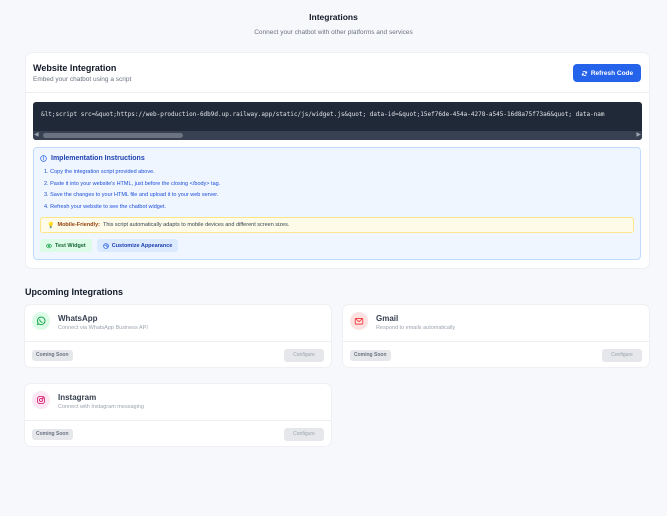 The image size is (667, 516). What do you see at coordinates (113, 135) in the screenshot?
I see `scrollbar-thumb` at bounding box center [113, 135].